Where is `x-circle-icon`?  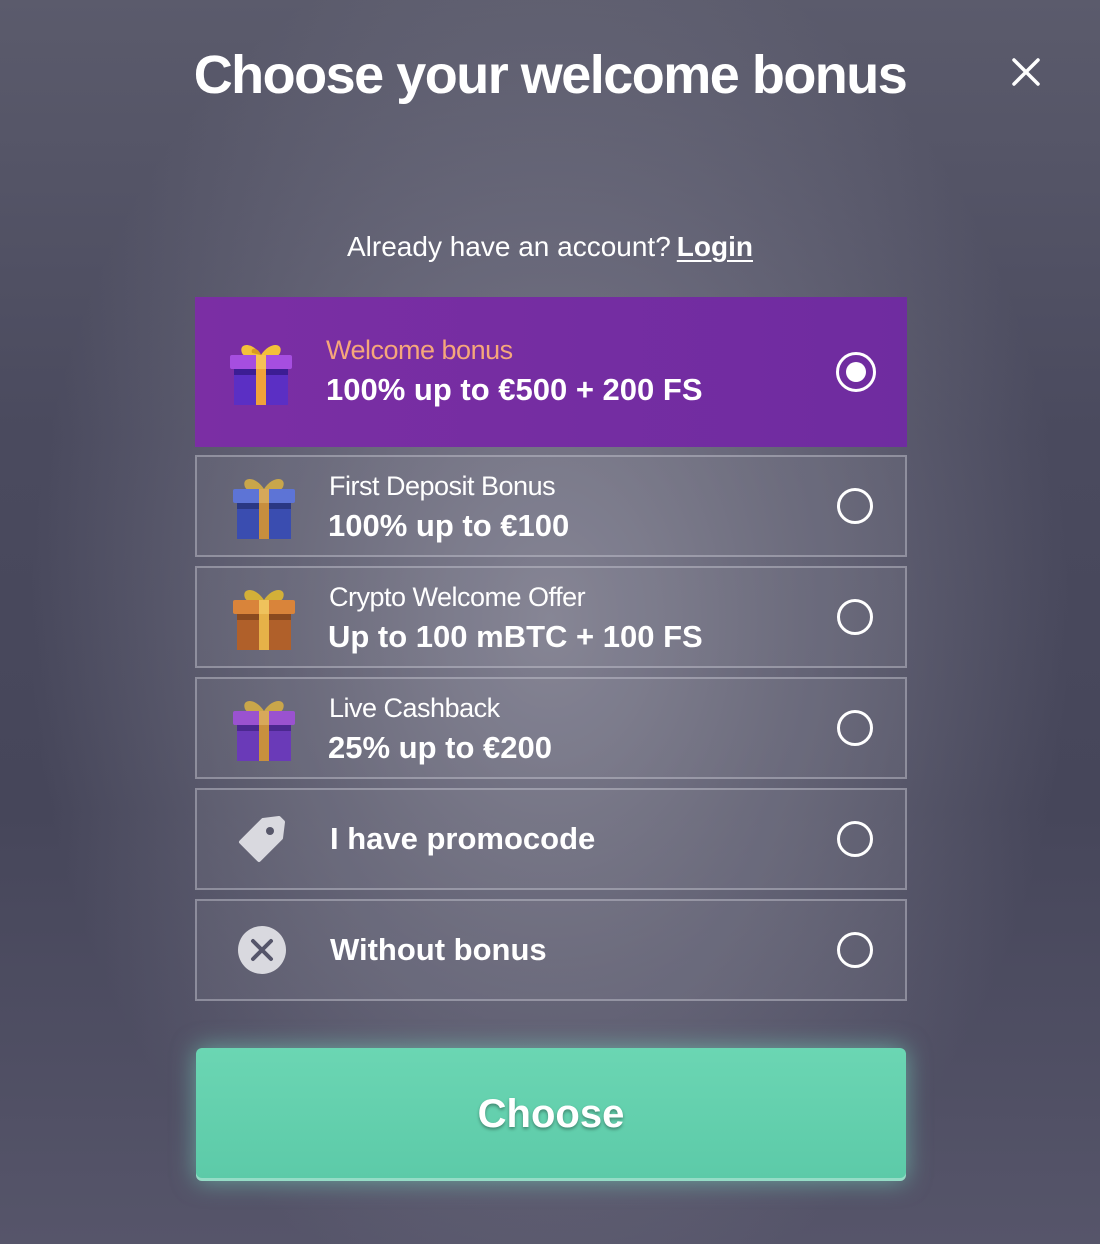 x-circle-icon is located at coordinates (264, 950).